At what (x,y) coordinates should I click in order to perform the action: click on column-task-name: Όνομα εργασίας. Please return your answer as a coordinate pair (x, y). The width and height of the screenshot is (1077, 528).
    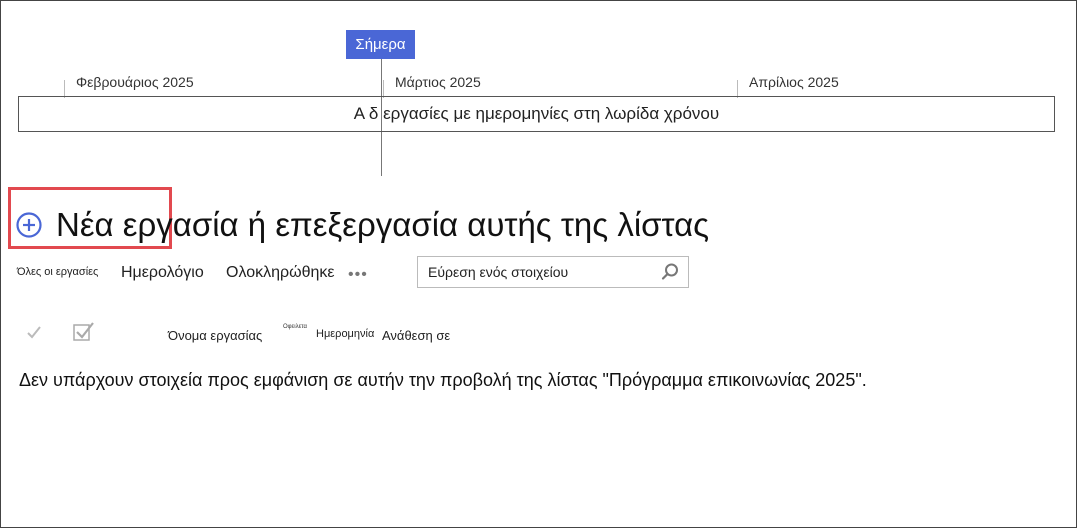
    Looking at the image, I should click on (215, 335).